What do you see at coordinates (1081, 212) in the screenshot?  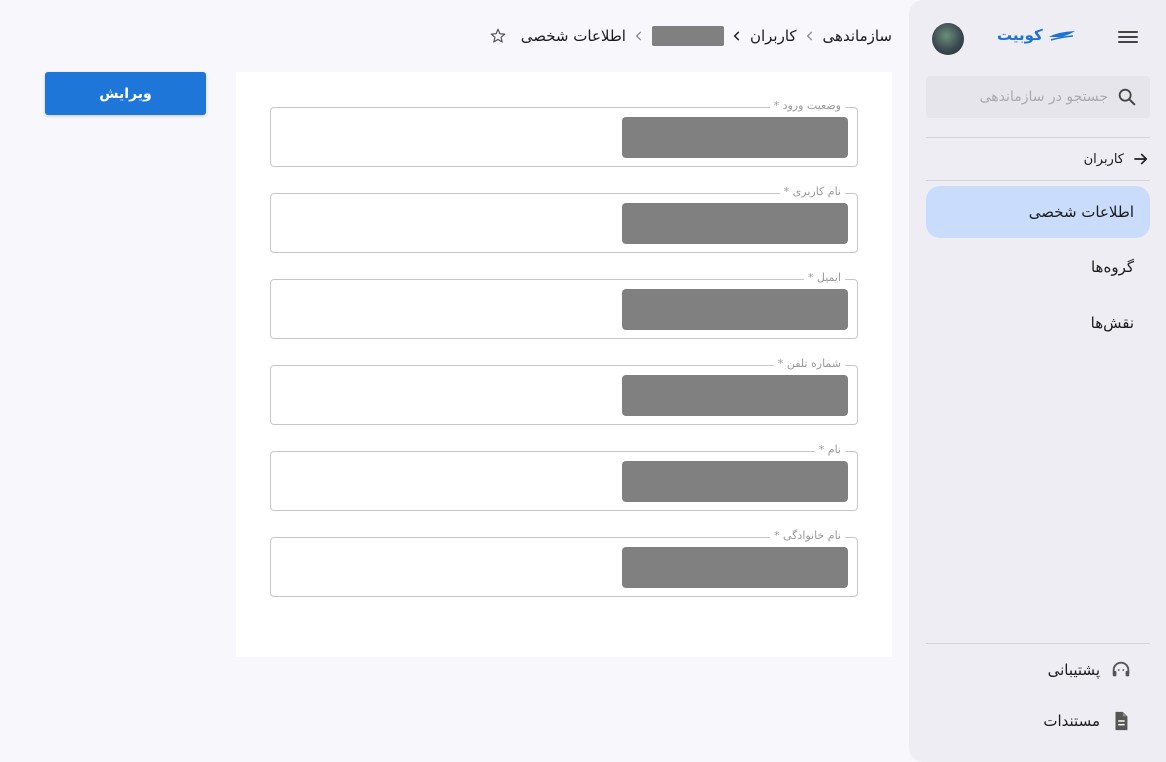 I see `sidebar-item-label: اطلاعات شخصی` at bounding box center [1081, 212].